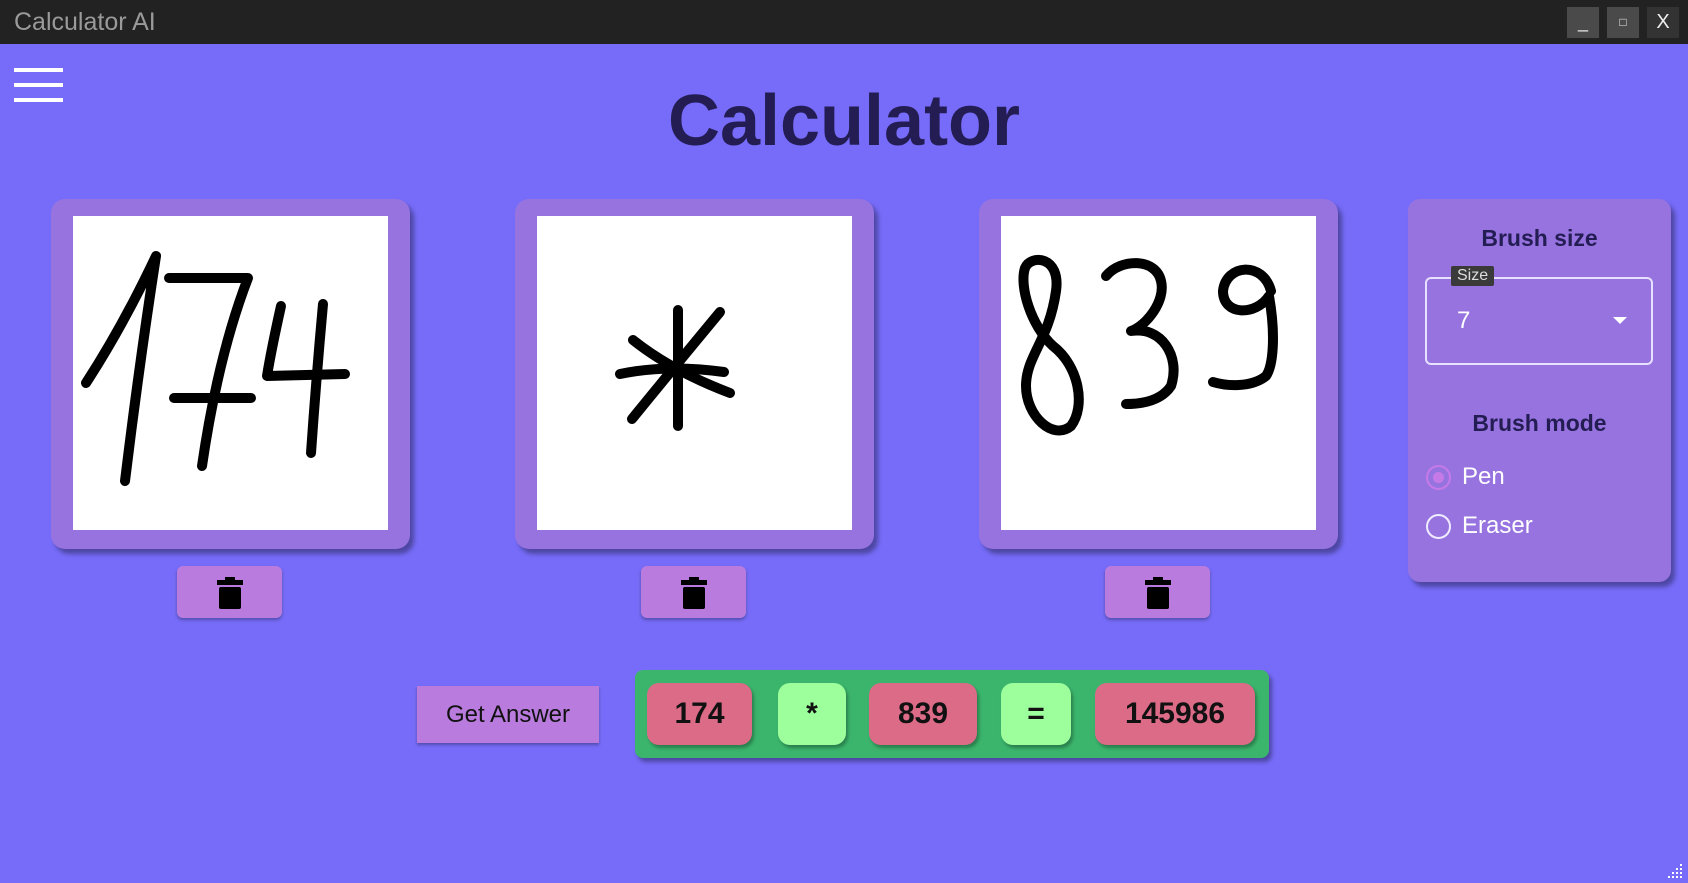  I want to click on result-chip: 145986, so click(1175, 714).